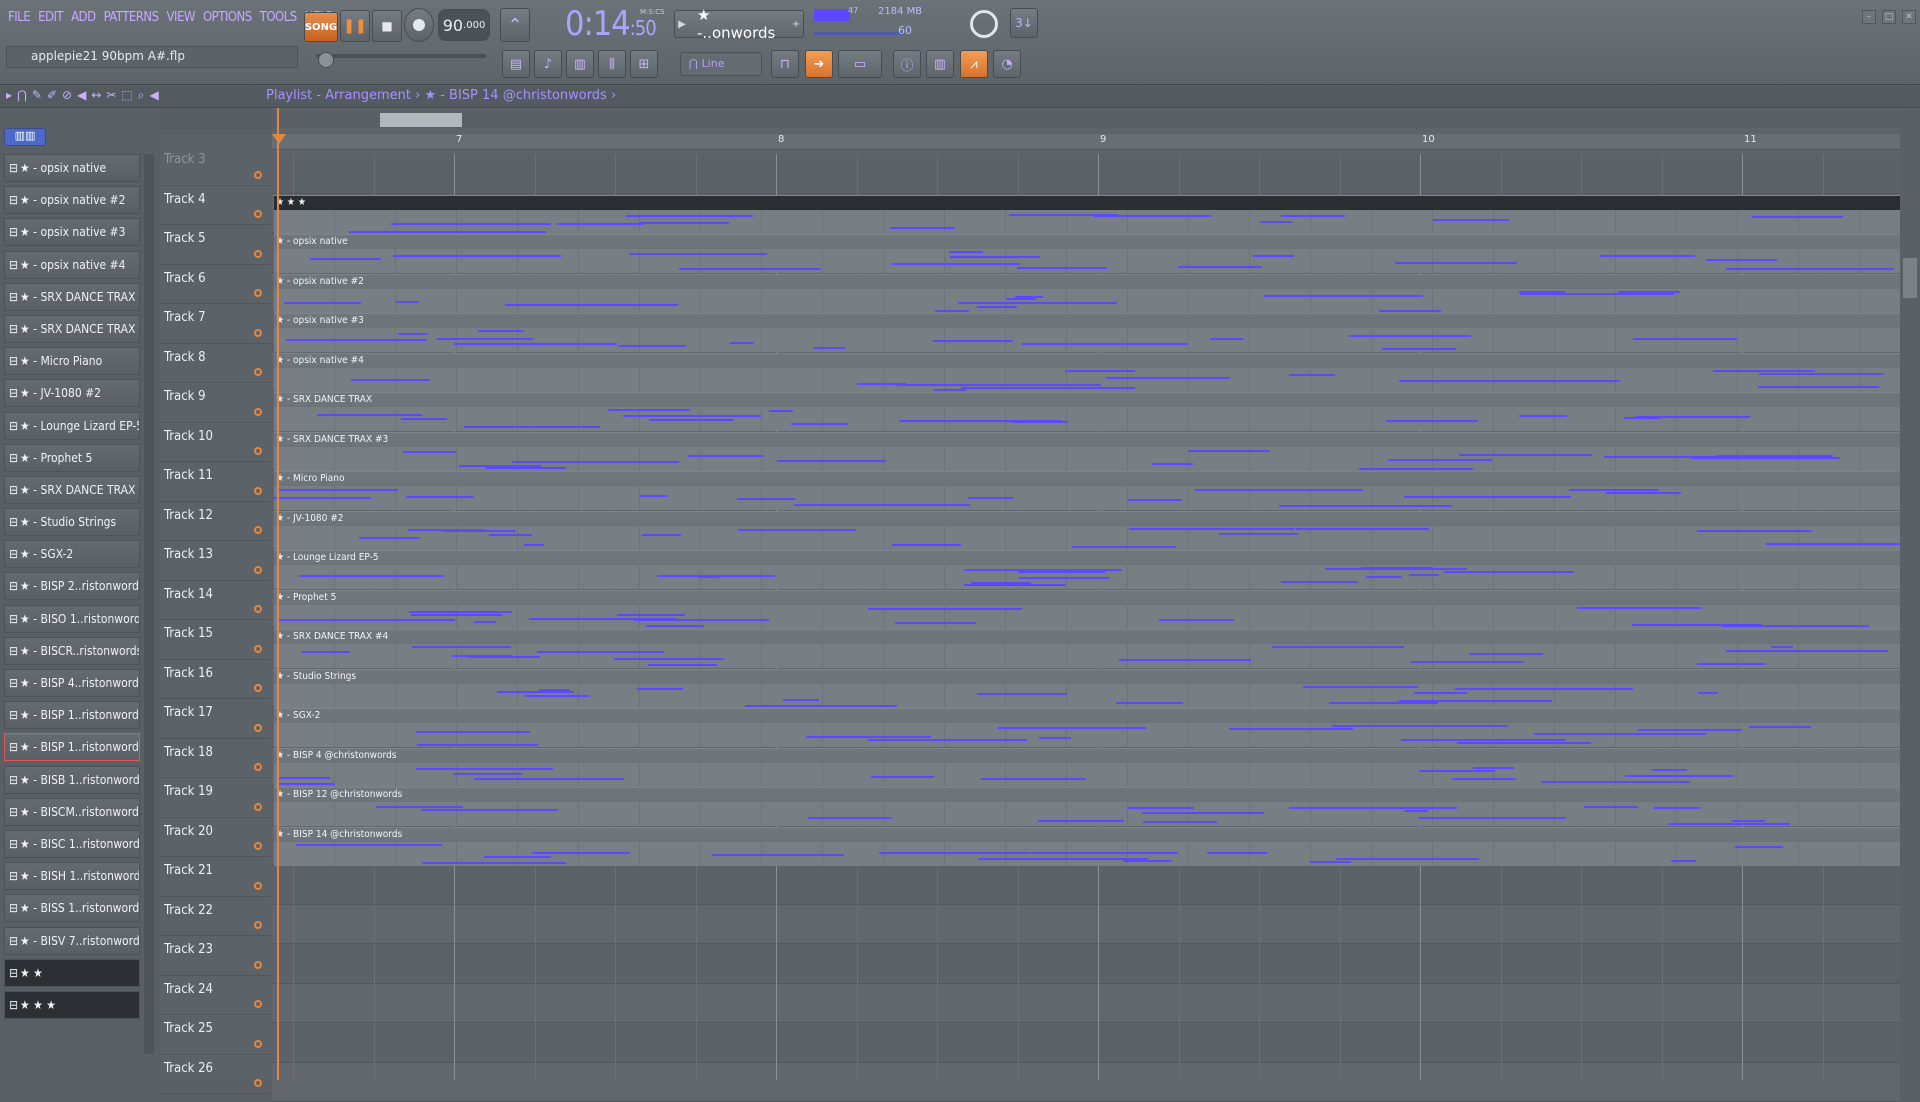 The height and width of the screenshot is (1102, 1920). What do you see at coordinates (1087, 727) in the screenshot?
I see `pattern-clip: ★ - SGX-2` at bounding box center [1087, 727].